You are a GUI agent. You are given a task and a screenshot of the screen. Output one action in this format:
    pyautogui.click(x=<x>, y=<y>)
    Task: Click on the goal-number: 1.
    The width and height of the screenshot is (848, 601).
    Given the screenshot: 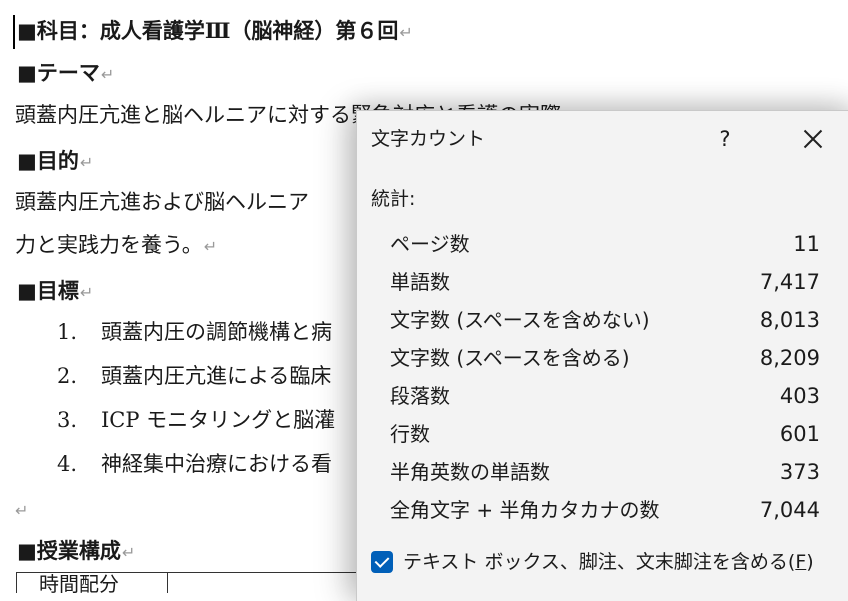 What is the action you would take?
    pyautogui.click(x=67, y=332)
    